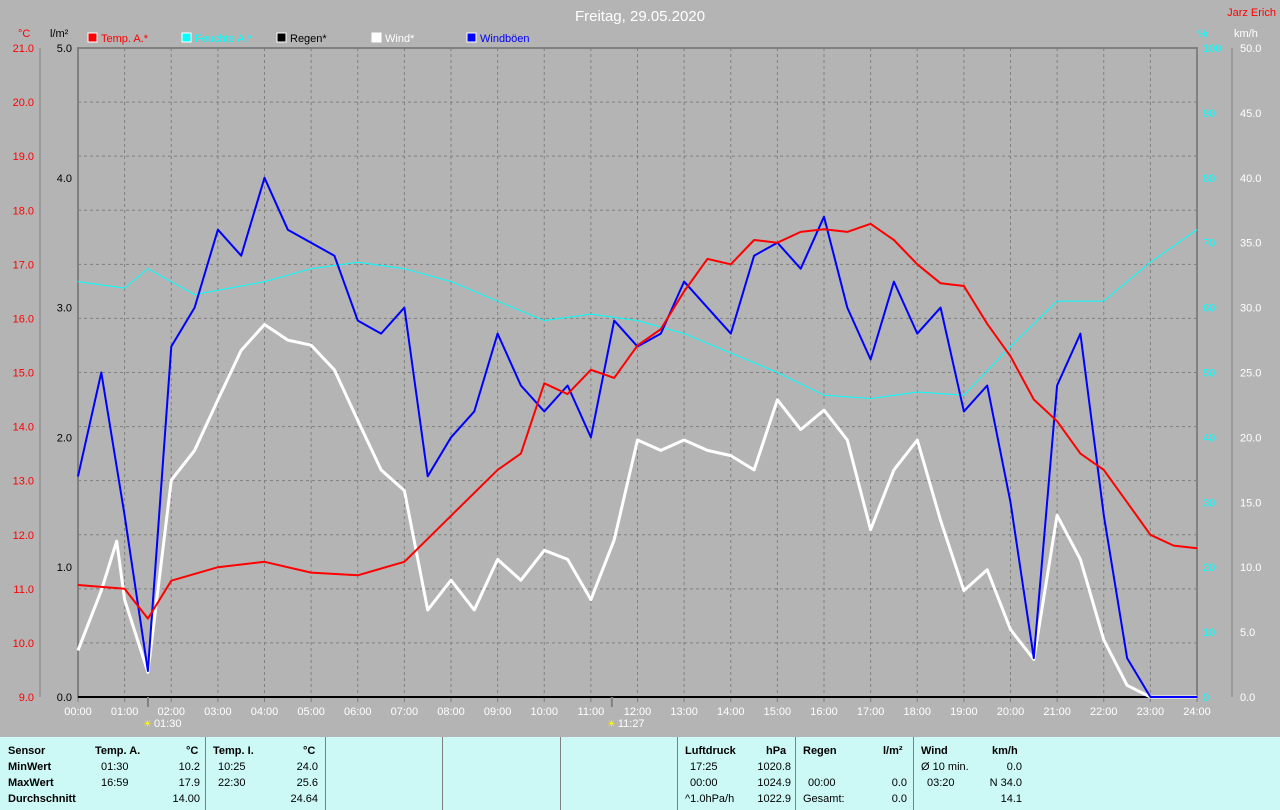  What do you see at coordinates (638, 712) in the screenshot?
I see `x-tick-label: 12:00` at bounding box center [638, 712].